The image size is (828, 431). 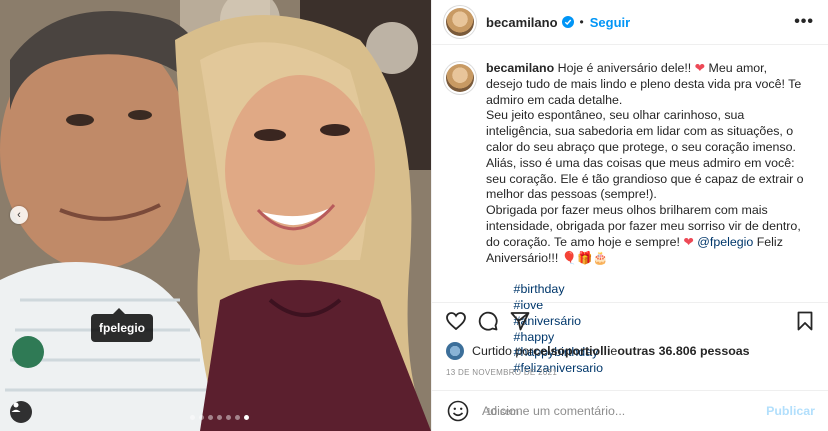 I want to click on likes-others: outras 36.806 pessoas, so click(x=683, y=351).